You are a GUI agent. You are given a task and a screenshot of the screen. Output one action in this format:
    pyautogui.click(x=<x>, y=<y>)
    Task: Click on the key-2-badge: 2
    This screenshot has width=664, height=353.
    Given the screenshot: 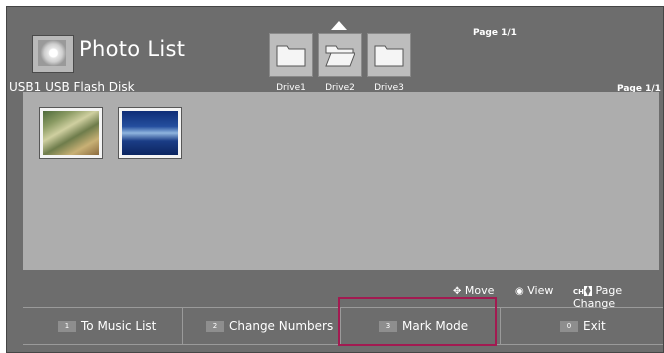 What is the action you would take?
    pyautogui.click(x=215, y=326)
    